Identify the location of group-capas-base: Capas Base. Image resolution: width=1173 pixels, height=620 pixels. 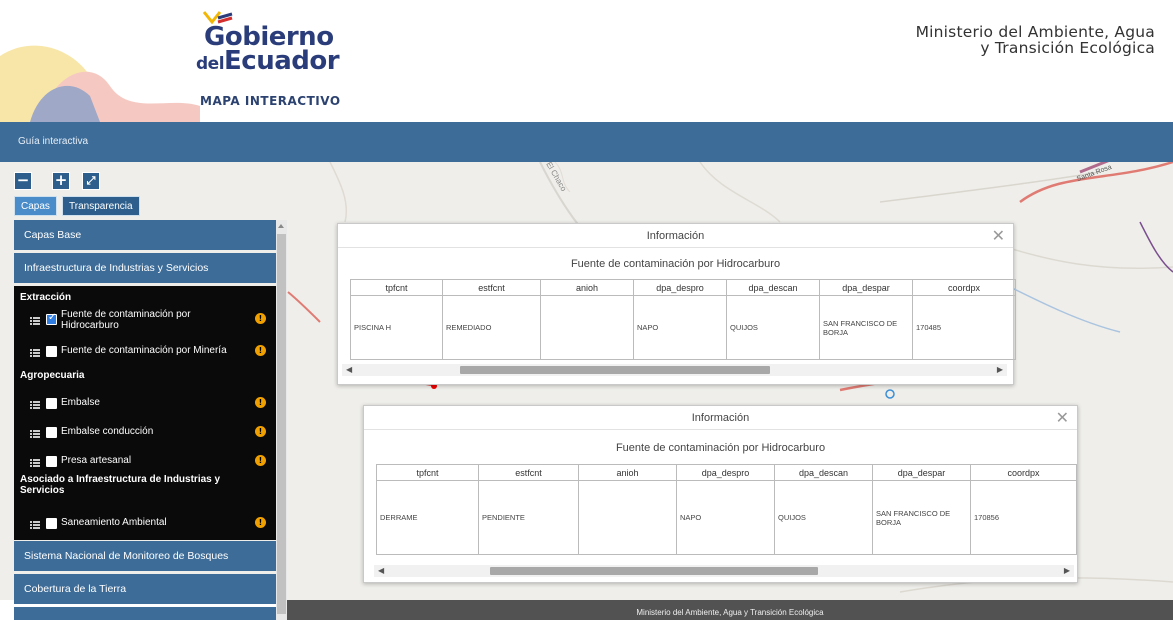
(145, 235).